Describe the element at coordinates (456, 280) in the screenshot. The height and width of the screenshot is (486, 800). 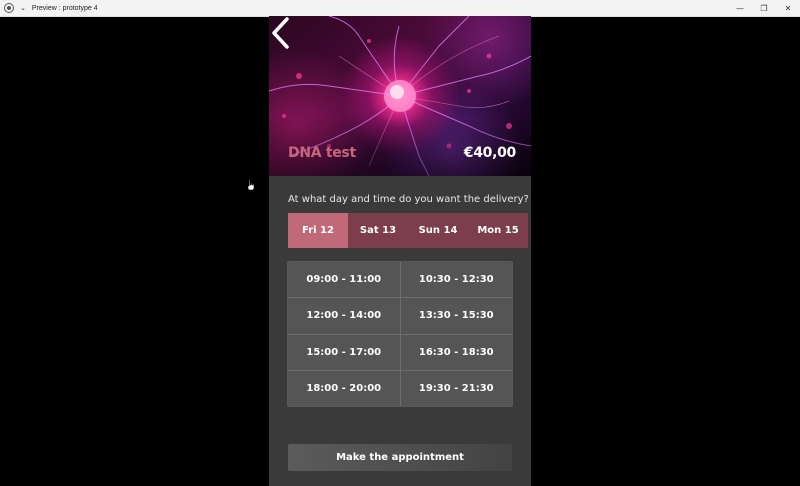
I see `time-slot: 10:30 - 12:30` at that location.